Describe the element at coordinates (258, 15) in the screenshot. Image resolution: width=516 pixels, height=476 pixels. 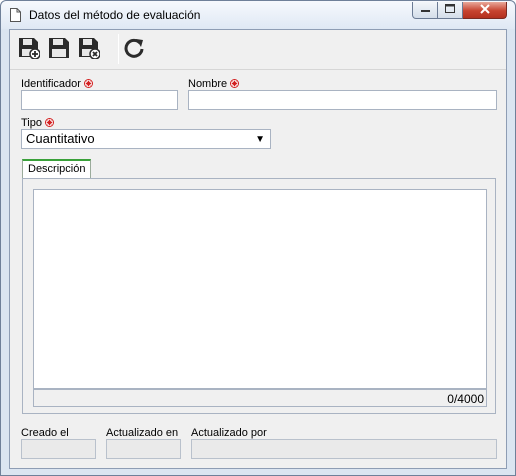
I see `title-bar: Datos del método de evaluación` at that location.